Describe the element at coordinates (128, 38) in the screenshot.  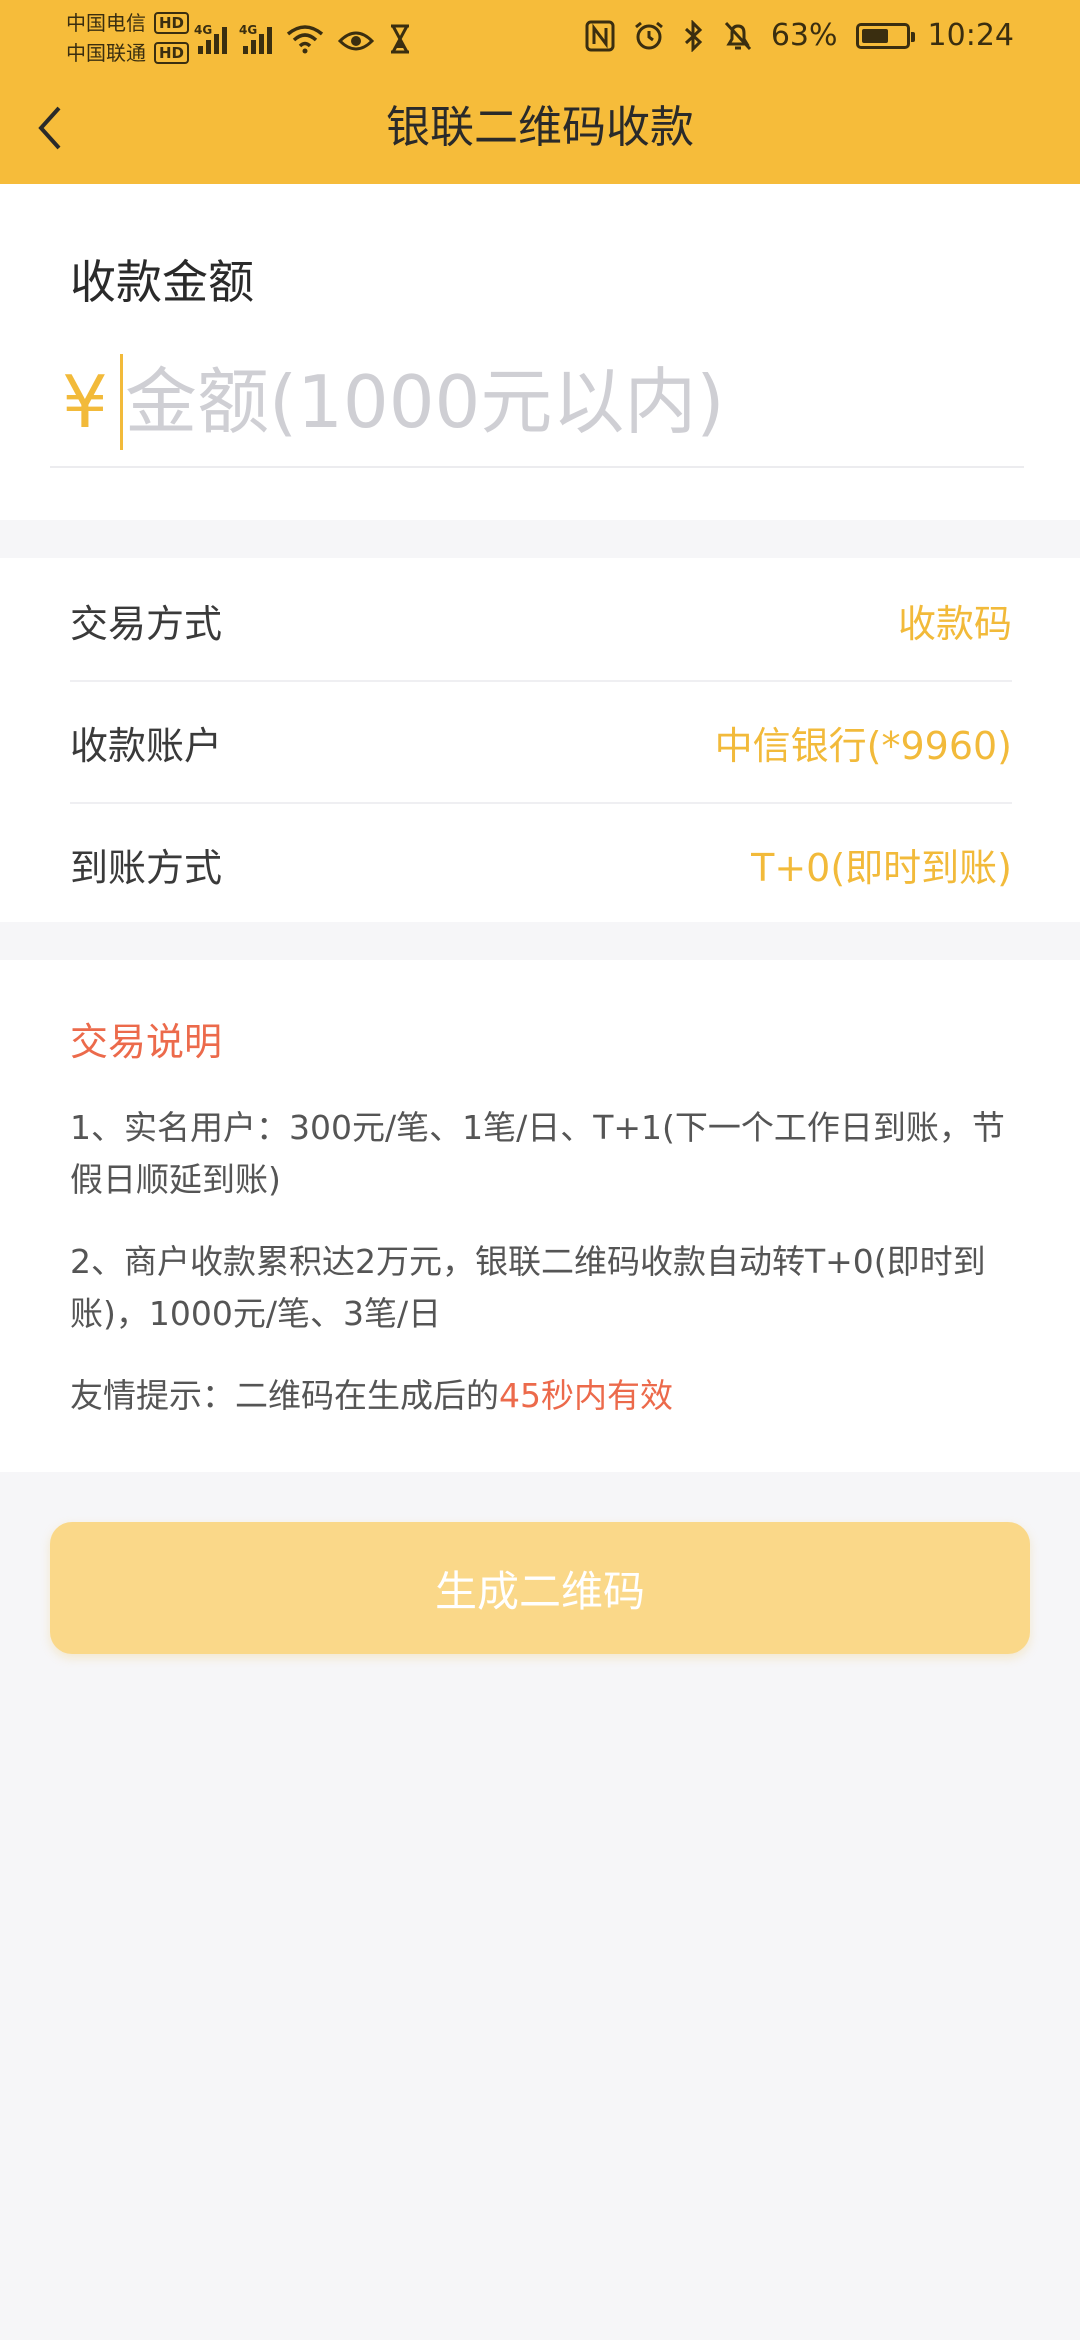
I see `carrier-info: 中国电信 HD 中国联通 HD` at that location.